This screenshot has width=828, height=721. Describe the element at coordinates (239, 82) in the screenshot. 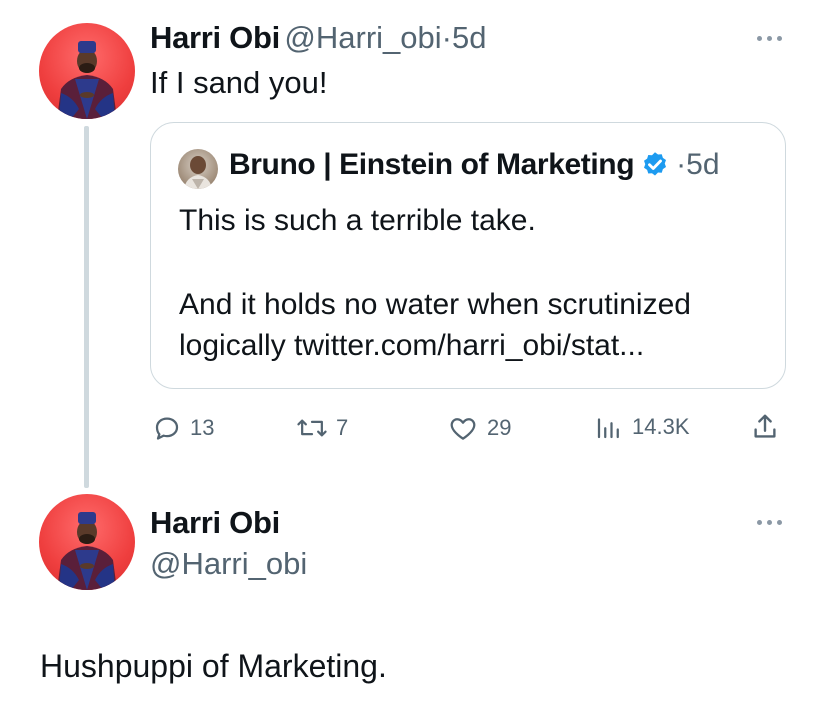

I see `tweet-text: If I sand you!` at that location.